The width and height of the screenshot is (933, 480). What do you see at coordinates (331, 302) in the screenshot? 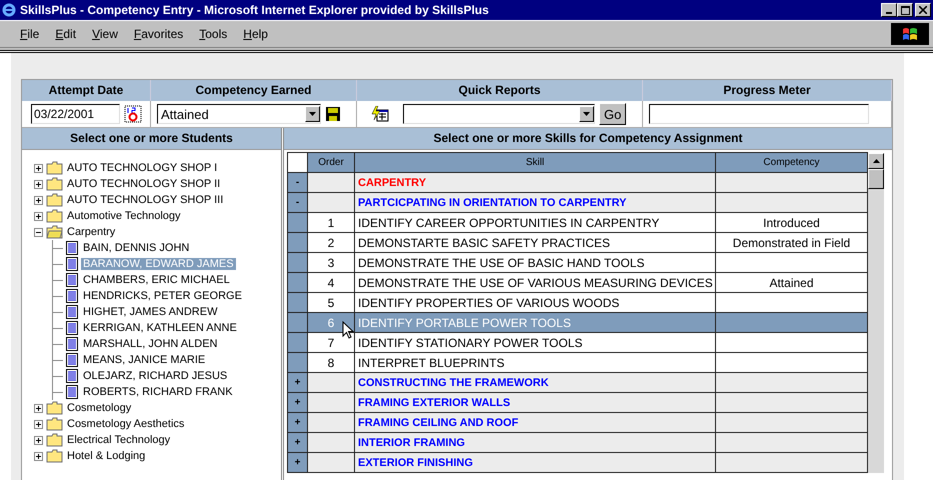
I see `table-cell: 5` at bounding box center [331, 302].